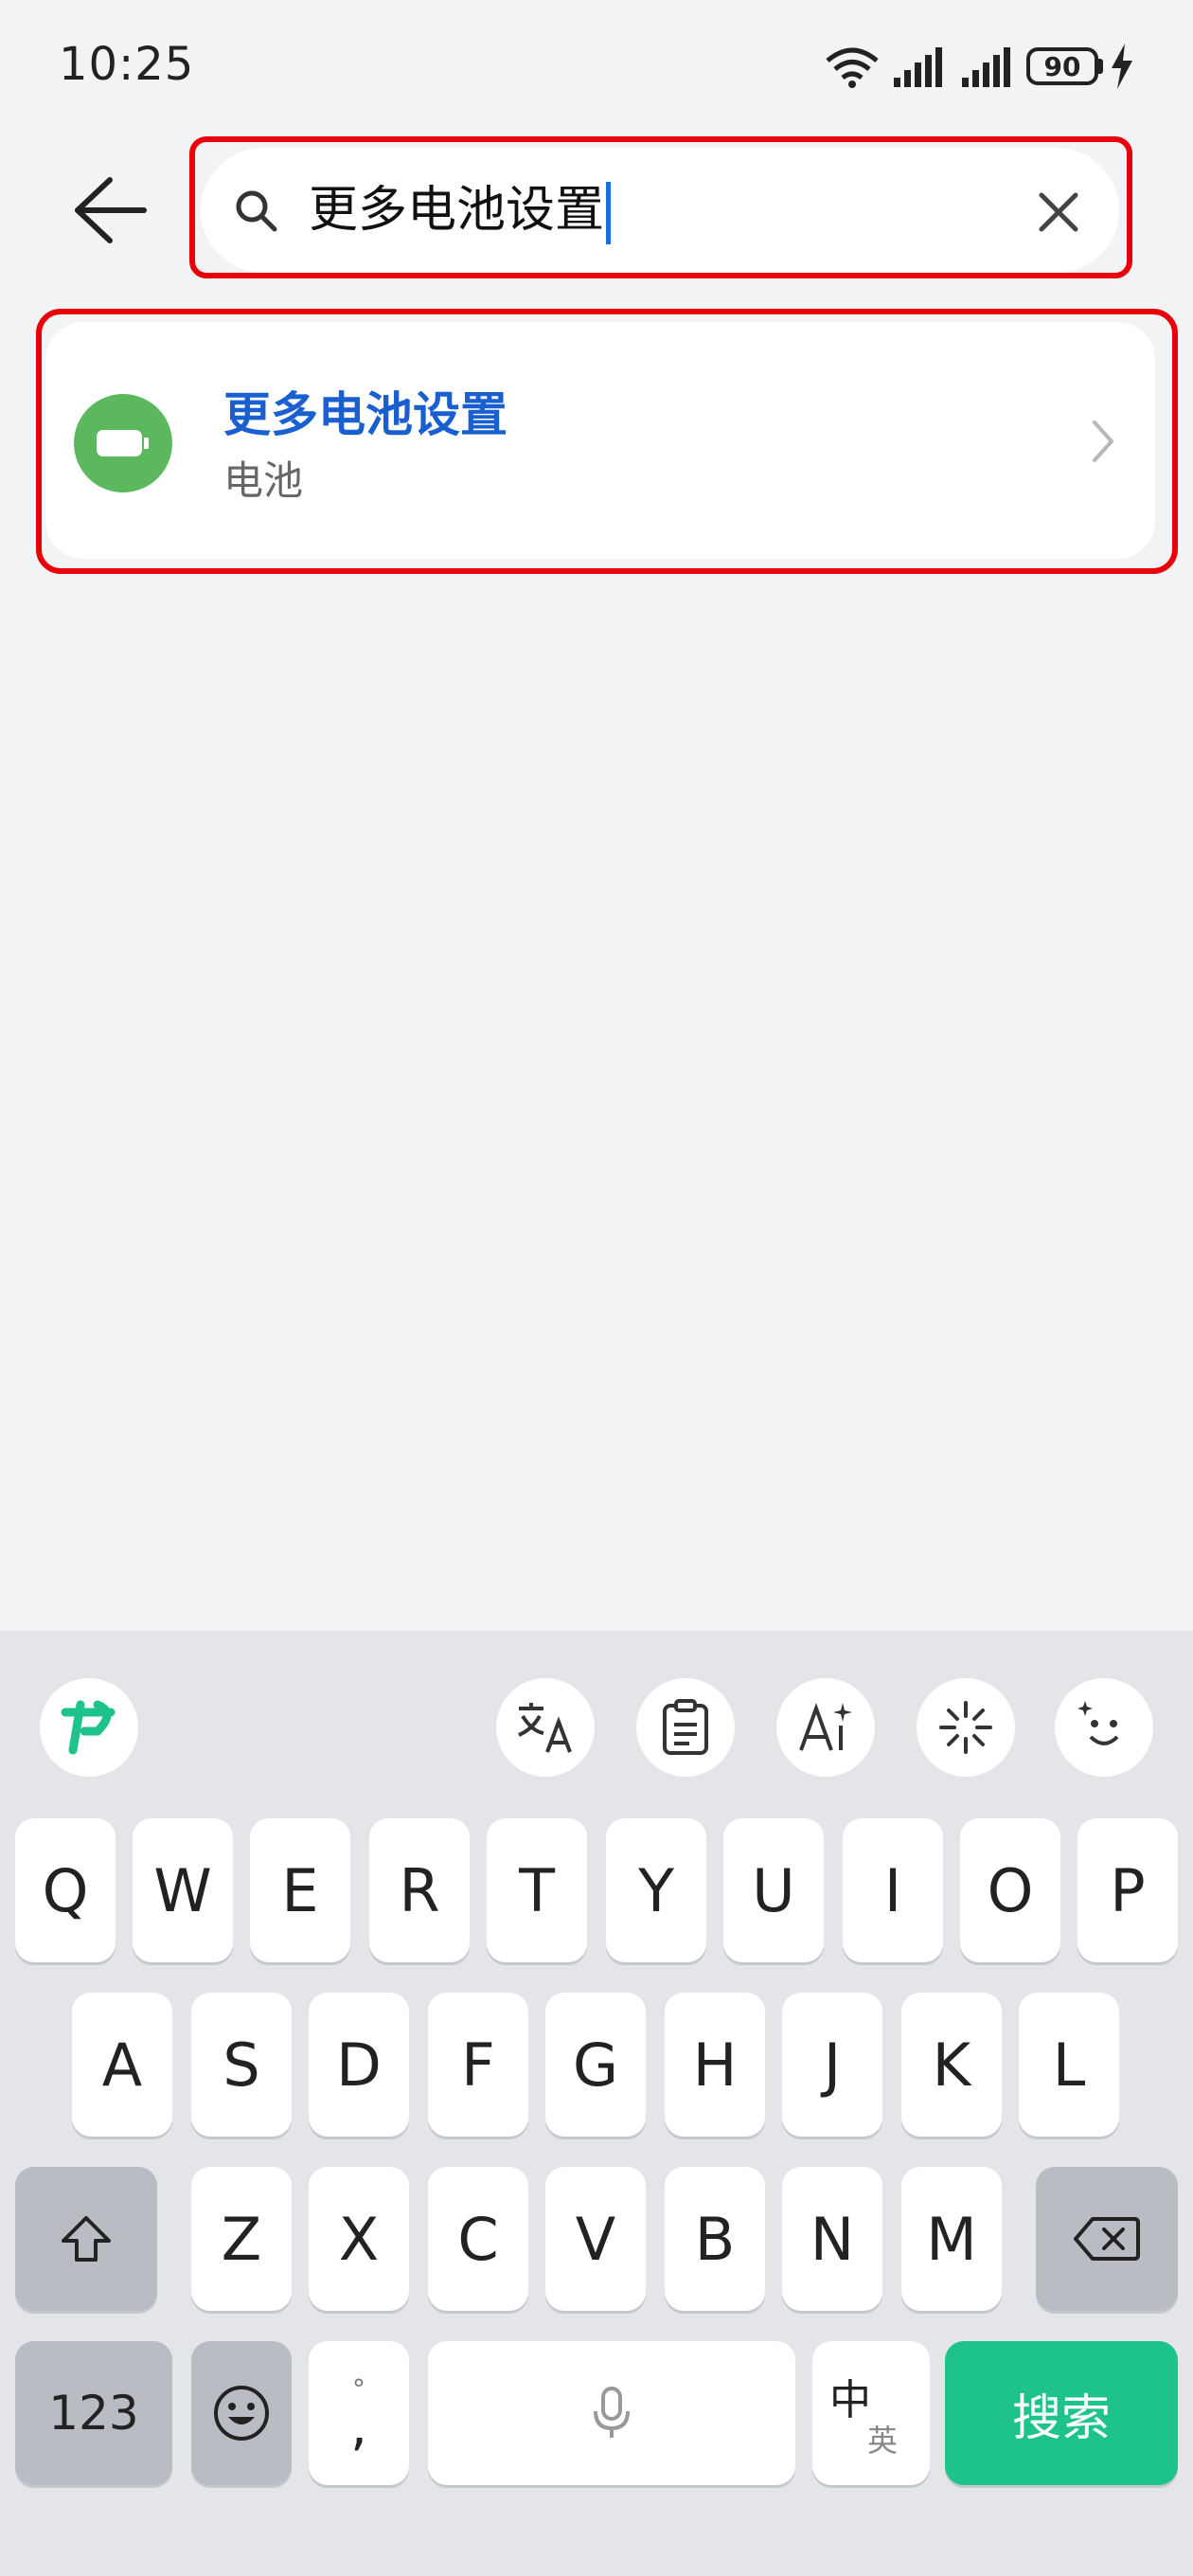 The image size is (1193, 2576). What do you see at coordinates (660, 207) in the screenshot?
I see `search-highlight-box` at bounding box center [660, 207].